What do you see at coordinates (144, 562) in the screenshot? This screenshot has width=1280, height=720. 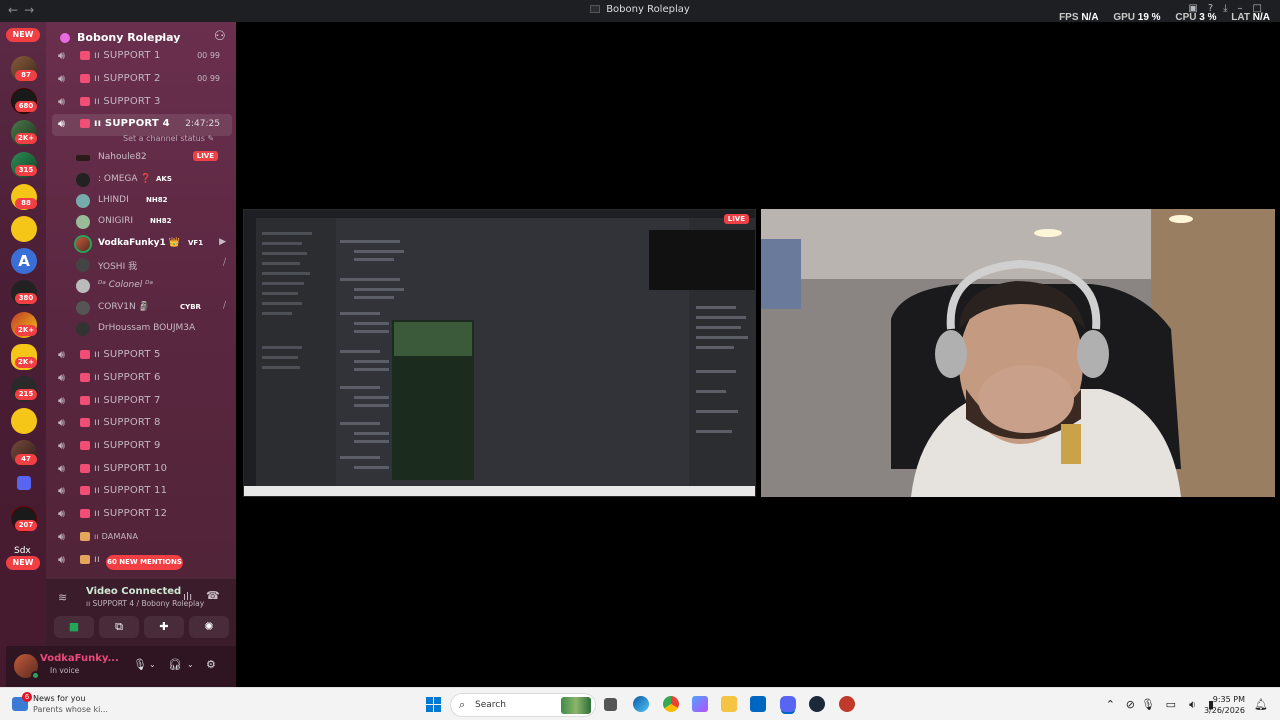 I see `new-mentions-pill: 60 NEW MENTIONS` at bounding box center [144, 562].